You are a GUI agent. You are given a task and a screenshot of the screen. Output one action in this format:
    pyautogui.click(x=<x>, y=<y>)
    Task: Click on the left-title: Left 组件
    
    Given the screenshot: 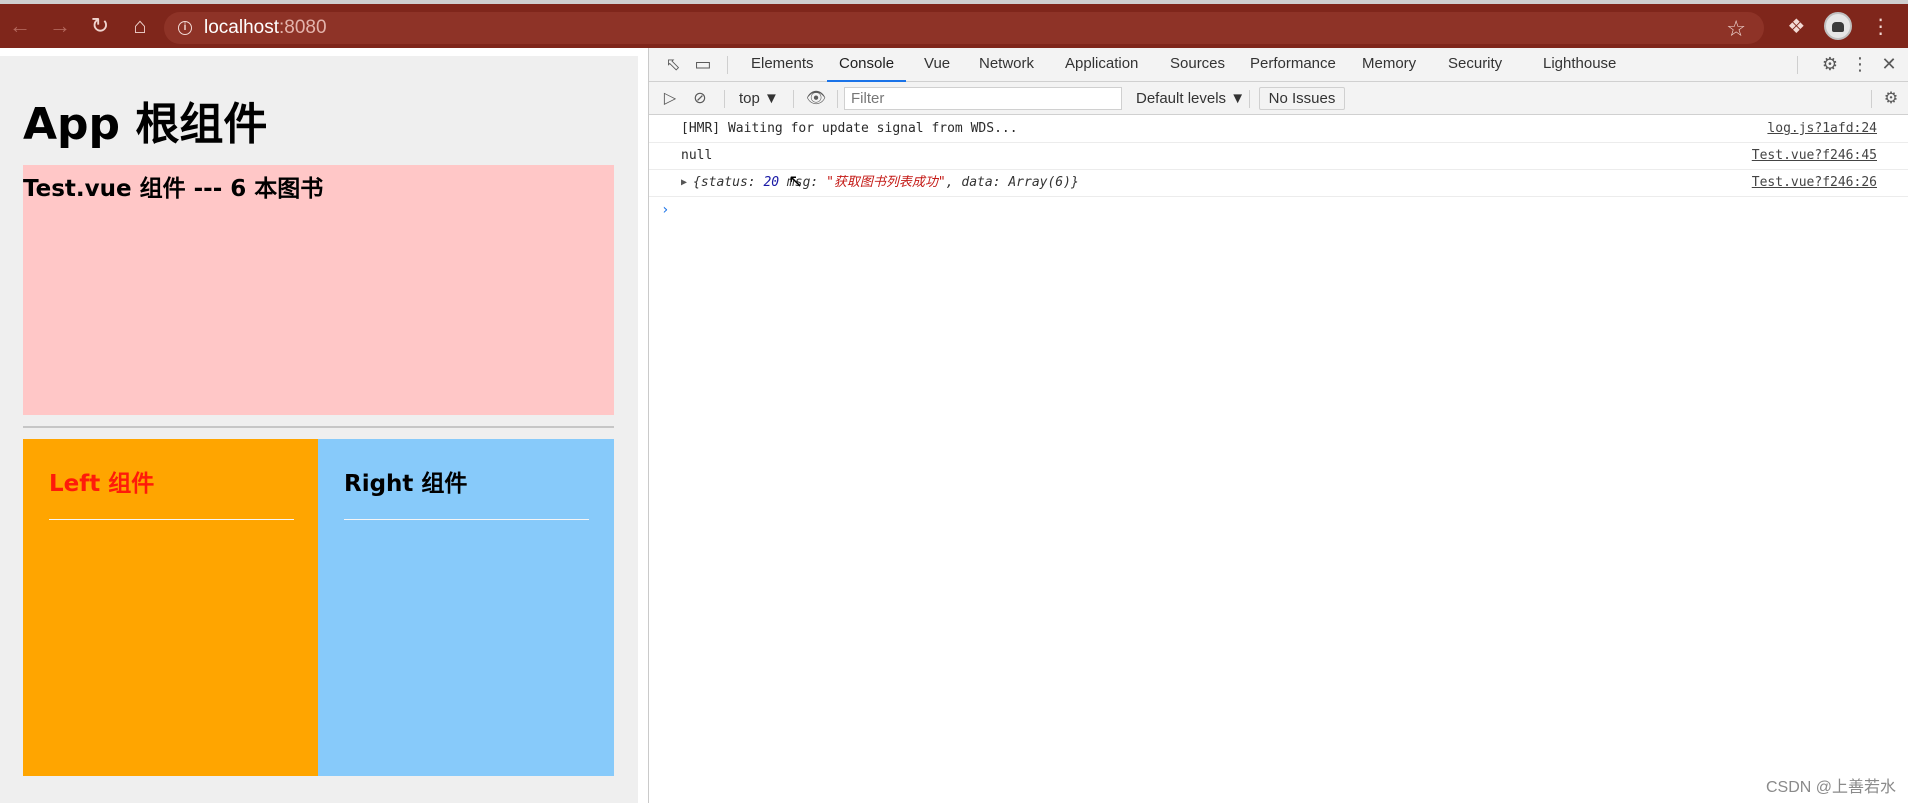 What is the action you would take?
    pyautogui.click(x=102, y=484)
    